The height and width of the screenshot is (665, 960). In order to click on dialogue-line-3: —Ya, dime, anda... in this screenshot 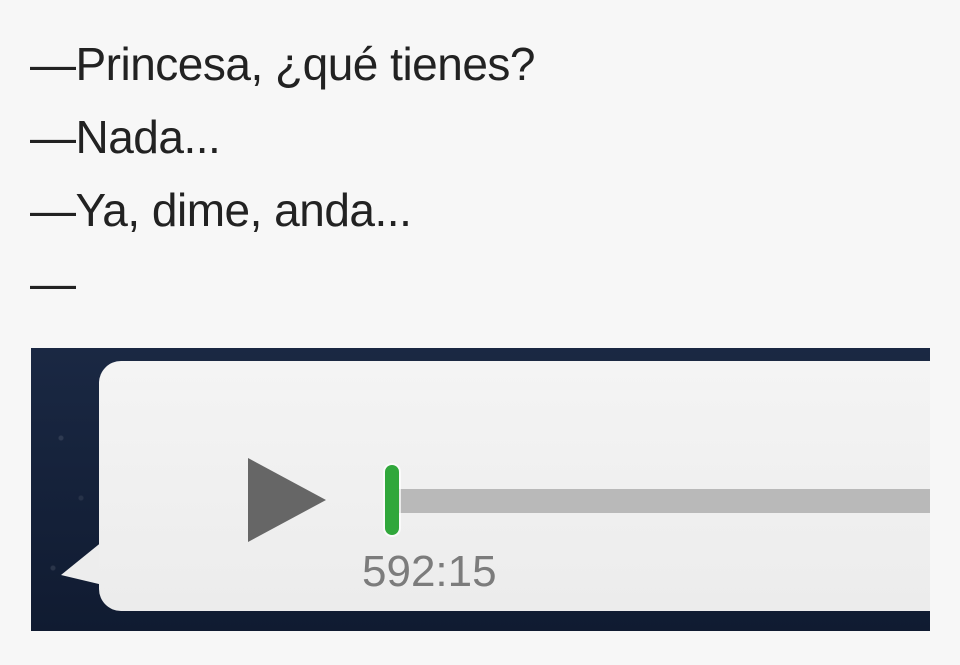, I will do `click(221, 210)`.